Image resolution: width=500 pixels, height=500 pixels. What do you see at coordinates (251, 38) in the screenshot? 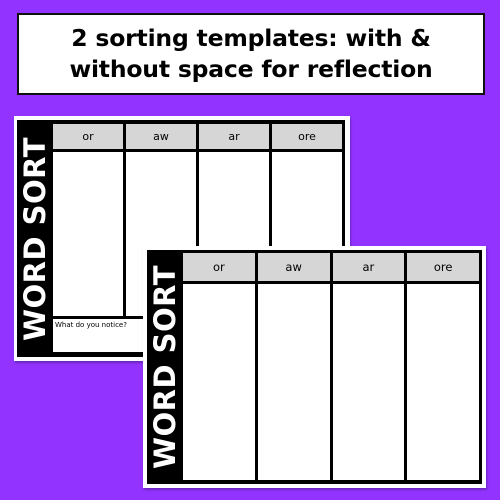
I see `banner-line-1: 2 sorting templates: with &` at bounding box center [251, 38].